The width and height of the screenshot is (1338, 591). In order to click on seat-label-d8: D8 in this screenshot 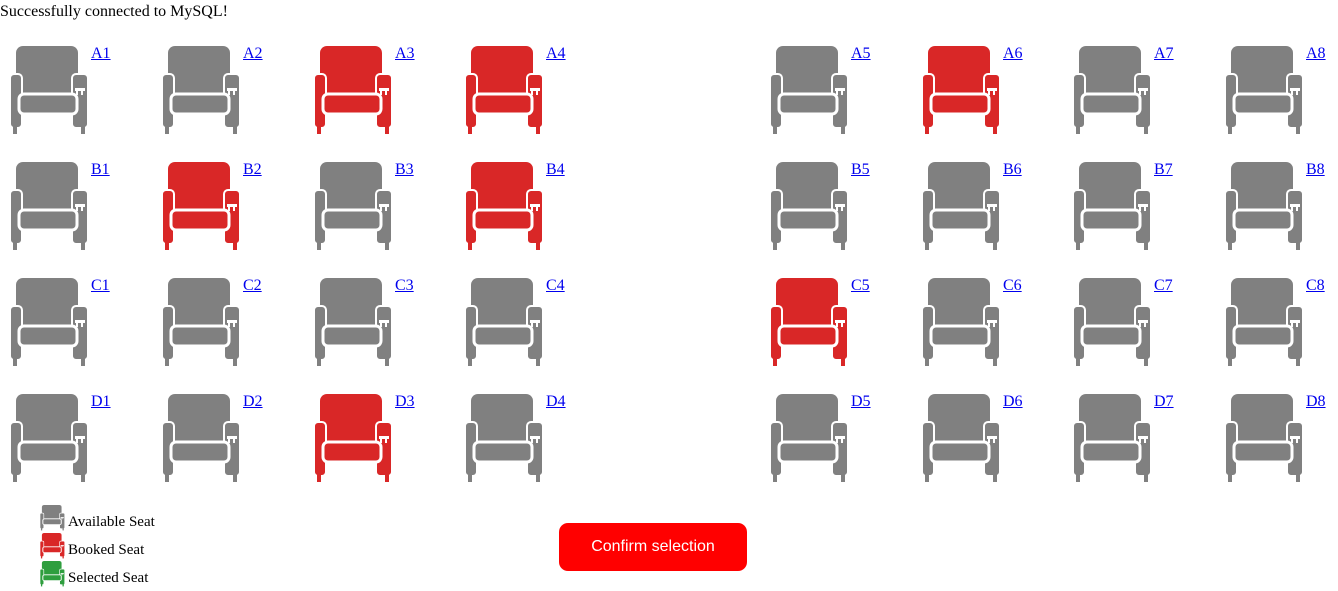, I will do `click(1316, 402)`.